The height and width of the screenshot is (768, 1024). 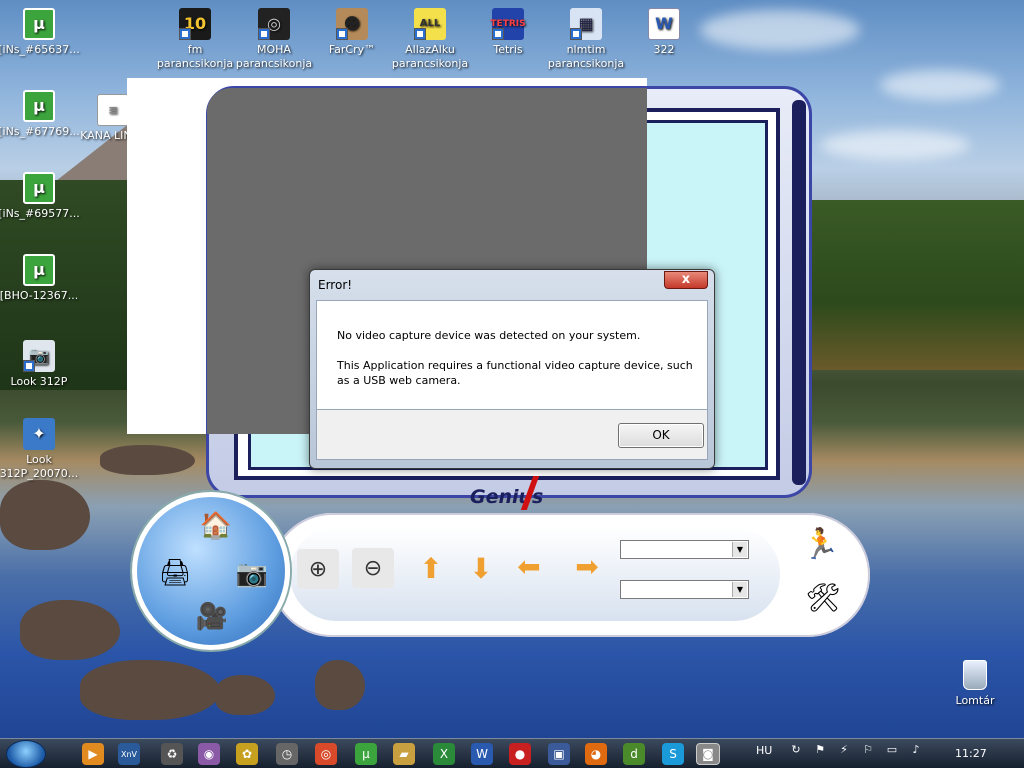 What do you see at coordinates (430, 56) in the screenshot?
I see `icon-label: AllazAlku parancsikonja` at bounding box center [430, 56].